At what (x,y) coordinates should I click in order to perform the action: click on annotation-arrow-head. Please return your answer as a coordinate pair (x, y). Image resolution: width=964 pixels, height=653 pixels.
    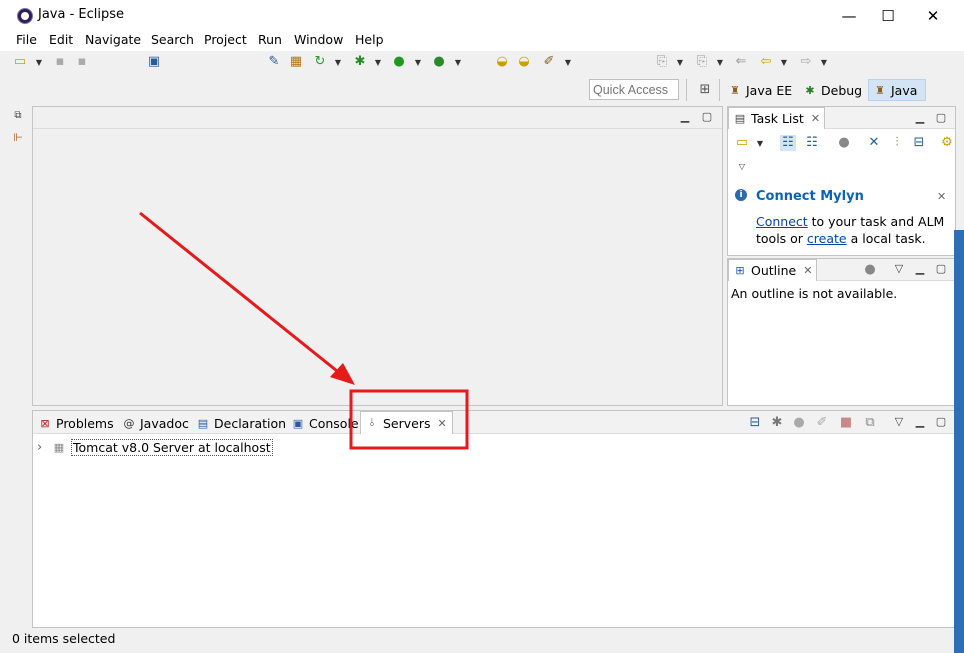
    Looking at the image, I should click on (342, 374).